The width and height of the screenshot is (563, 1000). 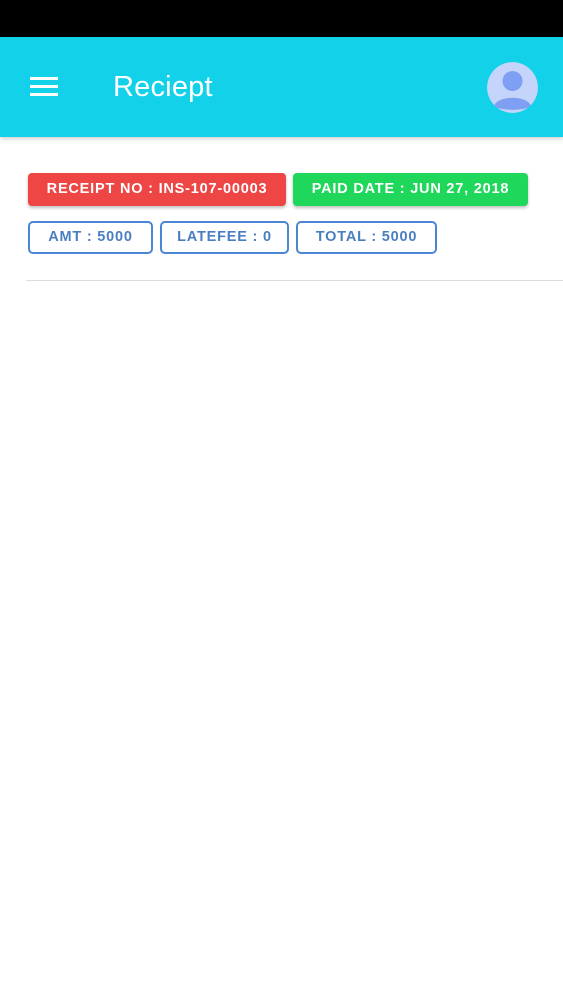 What do you see at coordinates (157, 189) in the screenshot?
I see `receipt-number-badge: RECEIPT NO : INS-107-00003` at bounding box center [157, 189].